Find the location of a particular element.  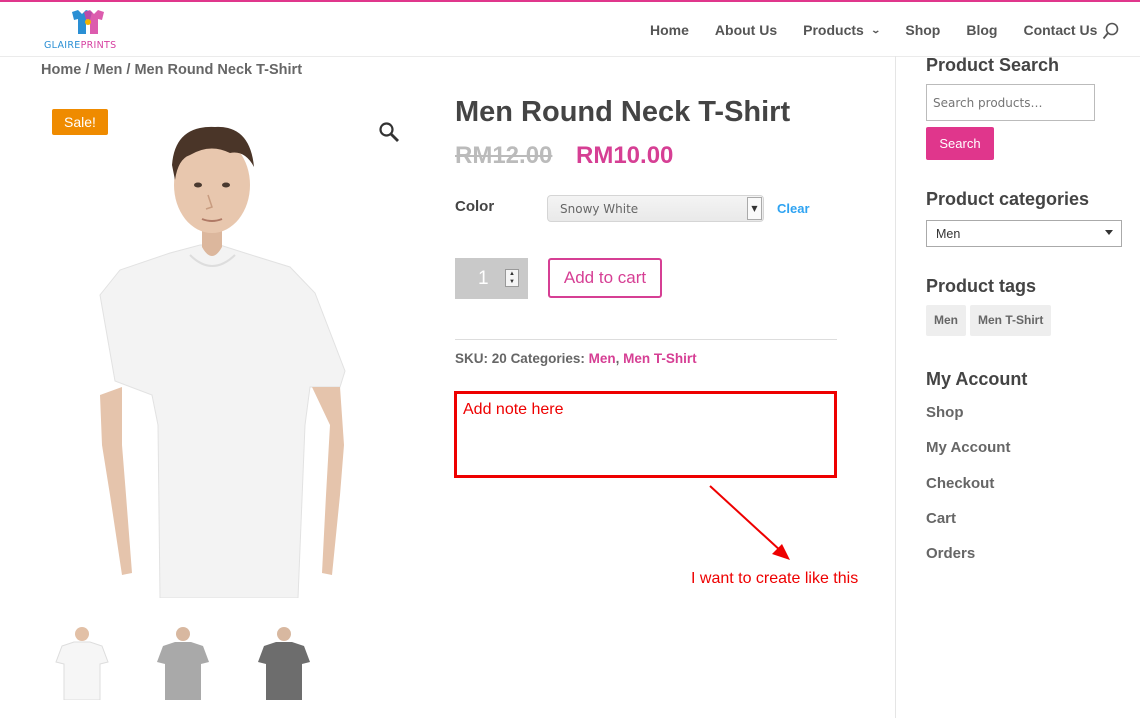

my-account-links: Shop My Account Checkout Cart Orders is located at coordinates (968, 492).